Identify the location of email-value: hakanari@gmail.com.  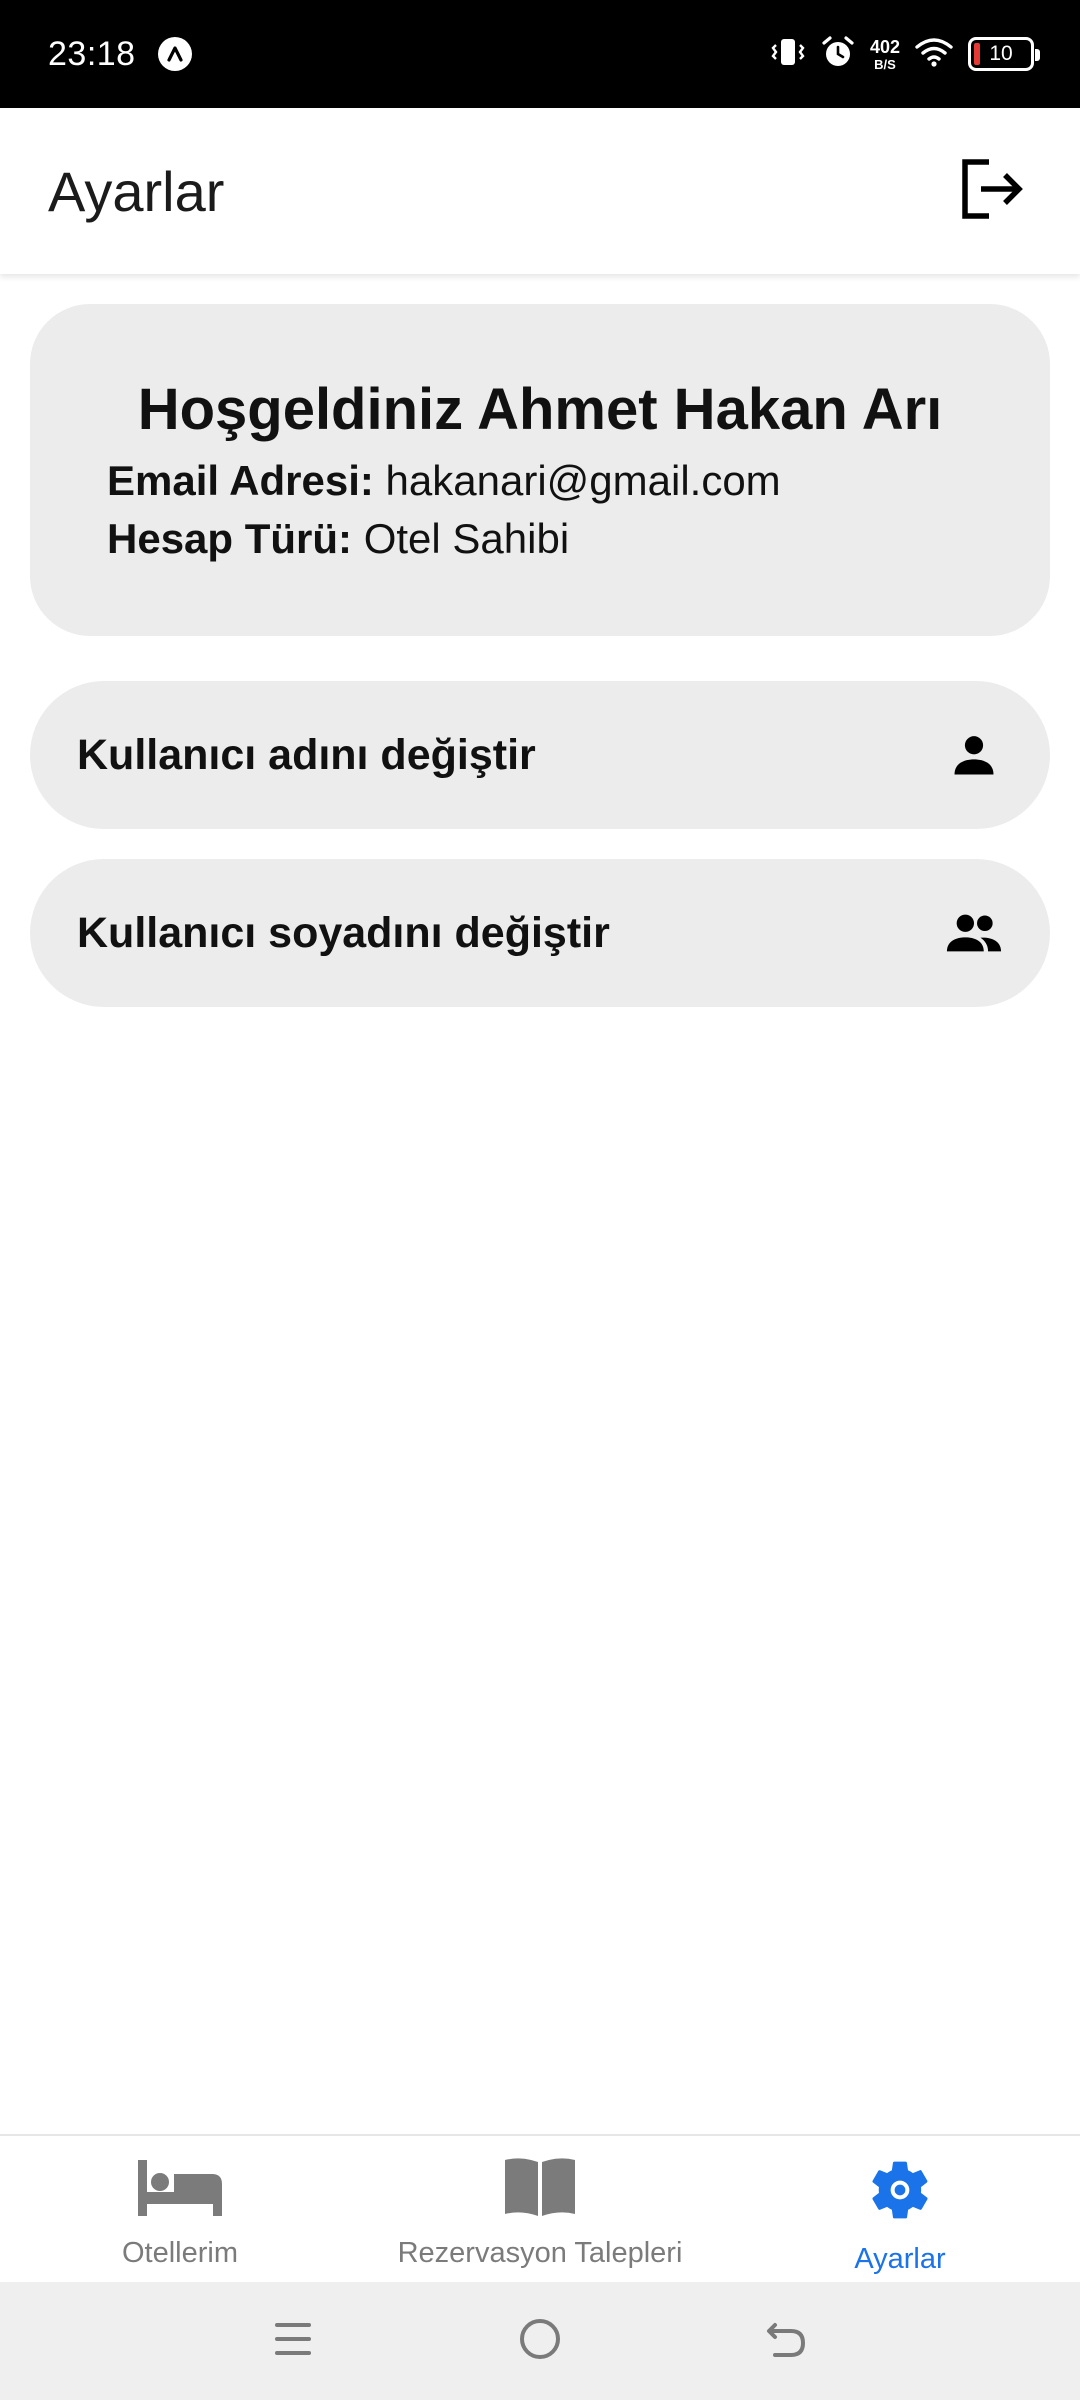
(577, 480).